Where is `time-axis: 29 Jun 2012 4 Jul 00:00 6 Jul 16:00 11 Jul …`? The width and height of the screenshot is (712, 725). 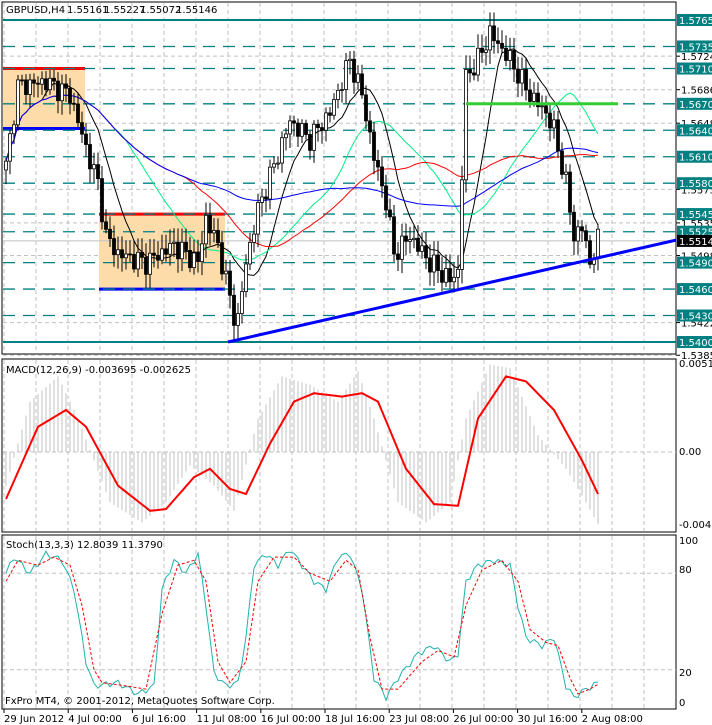
time-axis: 29 Jun 2012 4 Jul 00:00 6 Jul 16:00 11 Jul … is located at coordinates (323, 717).